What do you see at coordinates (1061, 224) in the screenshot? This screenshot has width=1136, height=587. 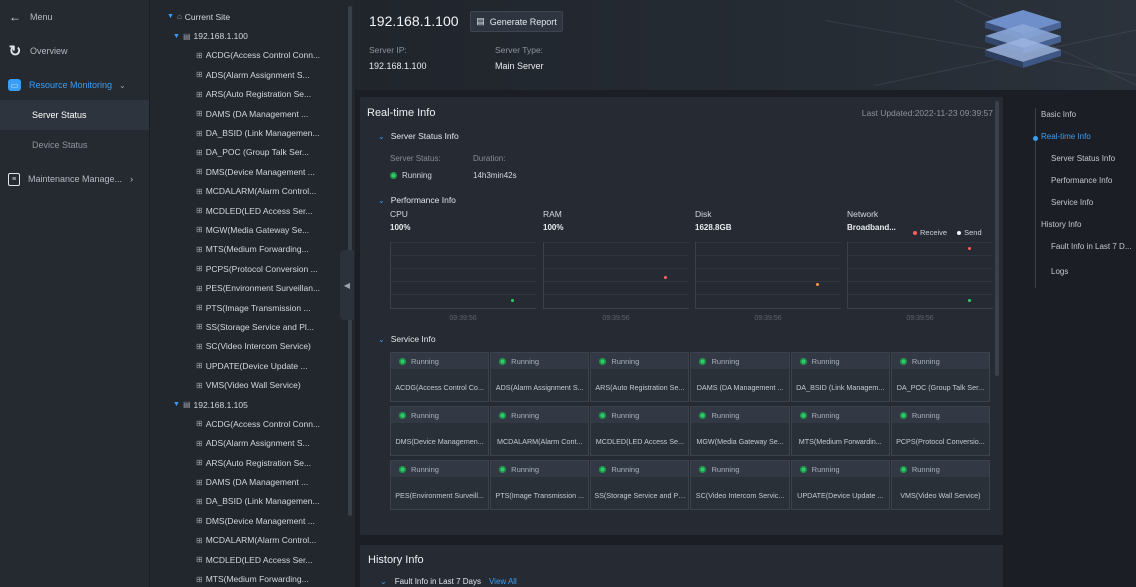 I see `anchor-item: History Info` at bounding box center [1061, 224].